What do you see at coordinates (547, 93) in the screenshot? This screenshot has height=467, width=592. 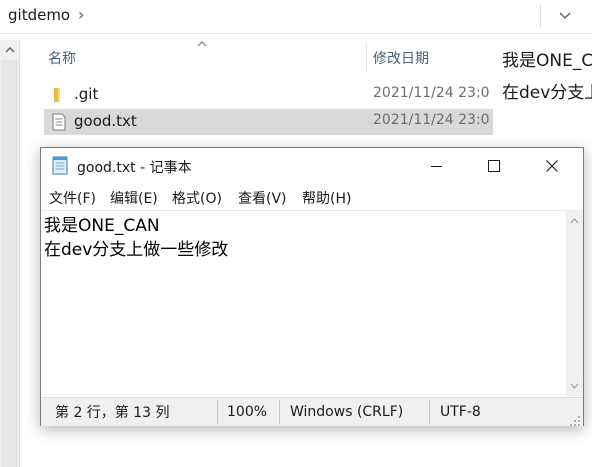 I see `preview-line-2: 在dev分支上` at bounding box center [547, 93].